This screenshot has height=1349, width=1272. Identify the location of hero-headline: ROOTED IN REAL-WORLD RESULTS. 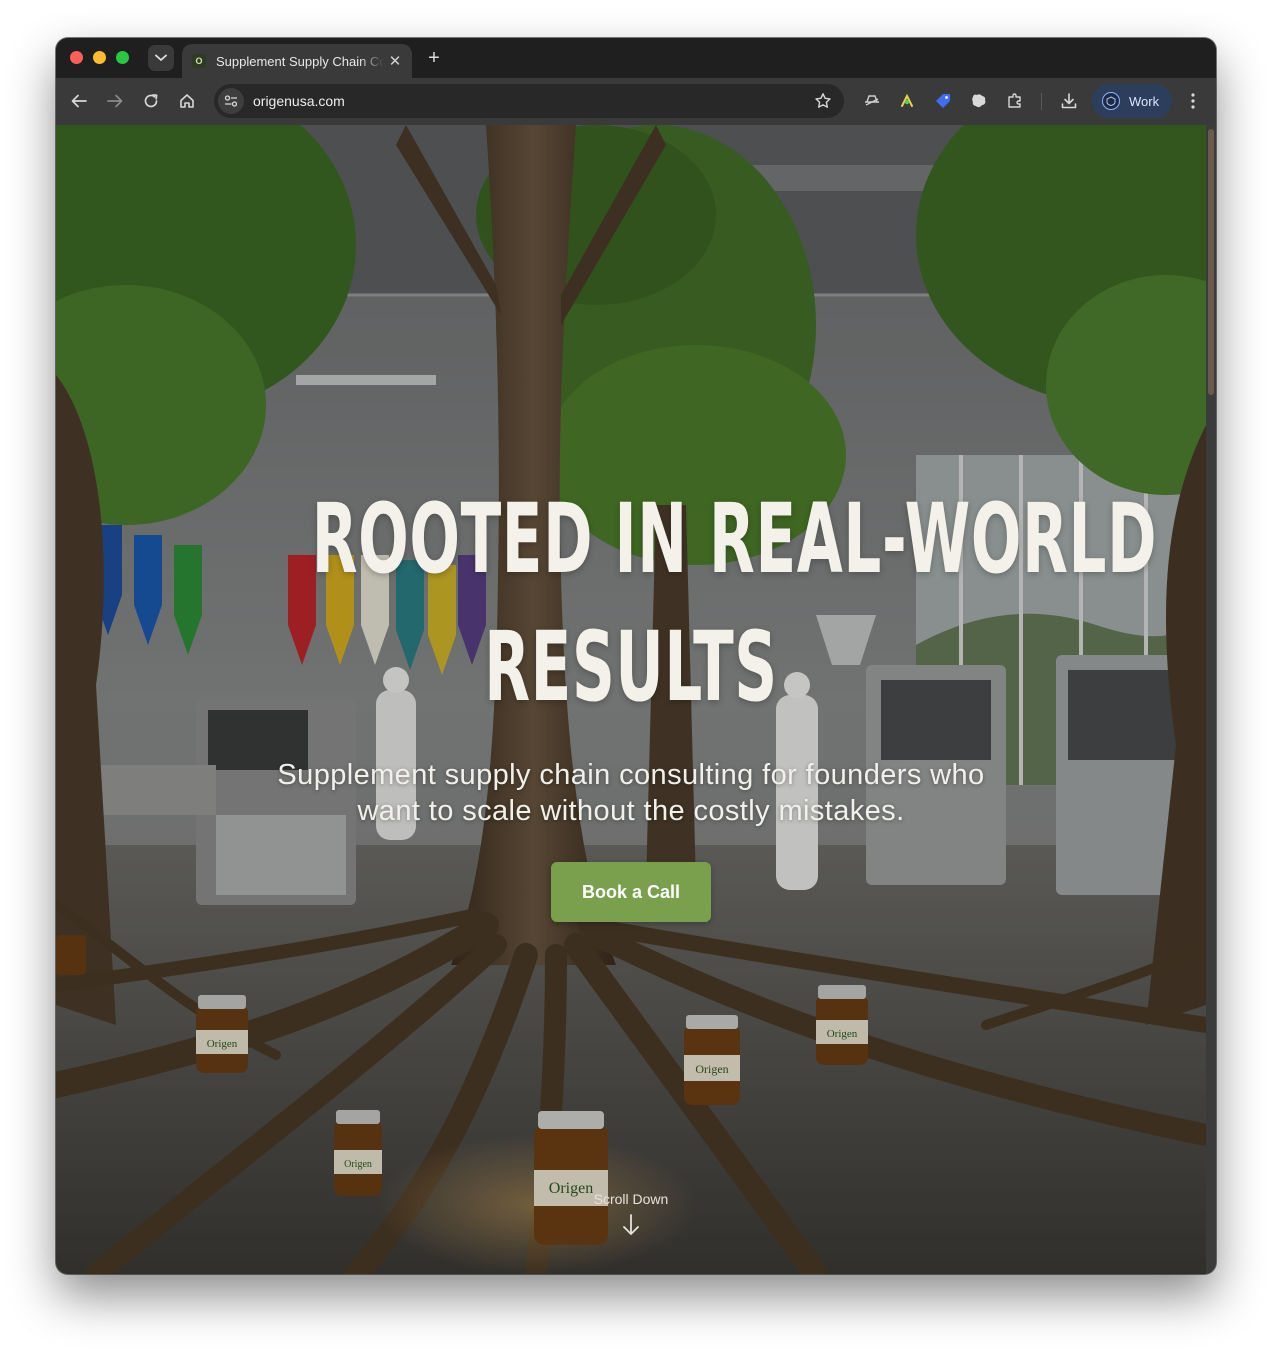
(734, 603).